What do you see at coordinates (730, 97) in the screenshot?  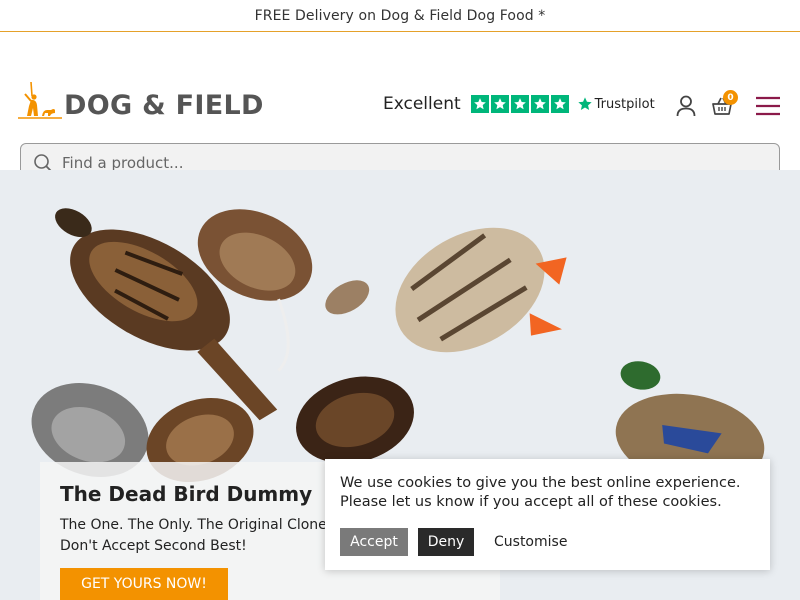 I see `basket-count-badge: 0` at bounding box center [730, 97].